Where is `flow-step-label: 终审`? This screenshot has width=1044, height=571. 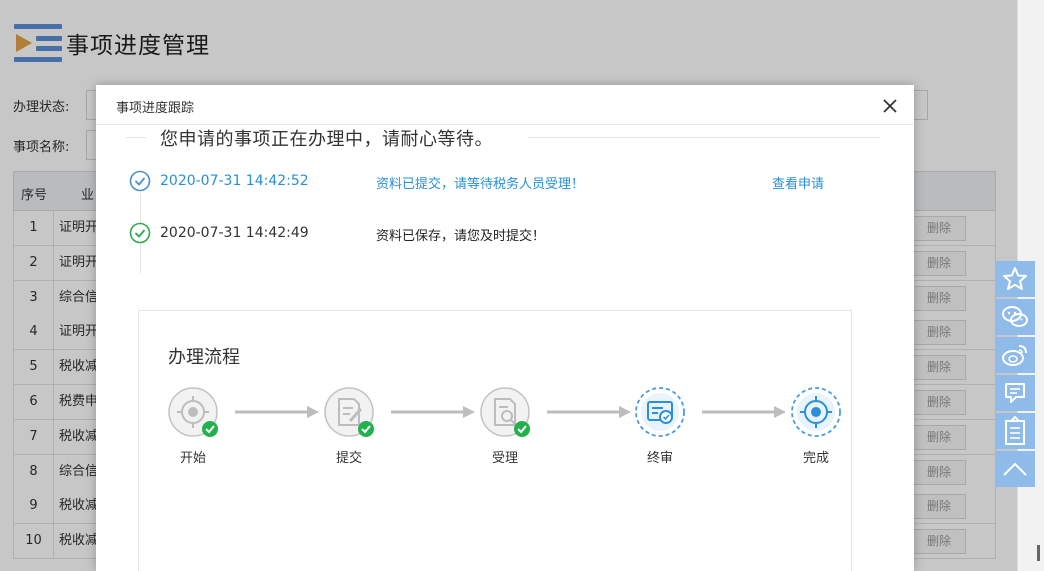 flow-step-label: 终审 is located at coordinates (659, 458).